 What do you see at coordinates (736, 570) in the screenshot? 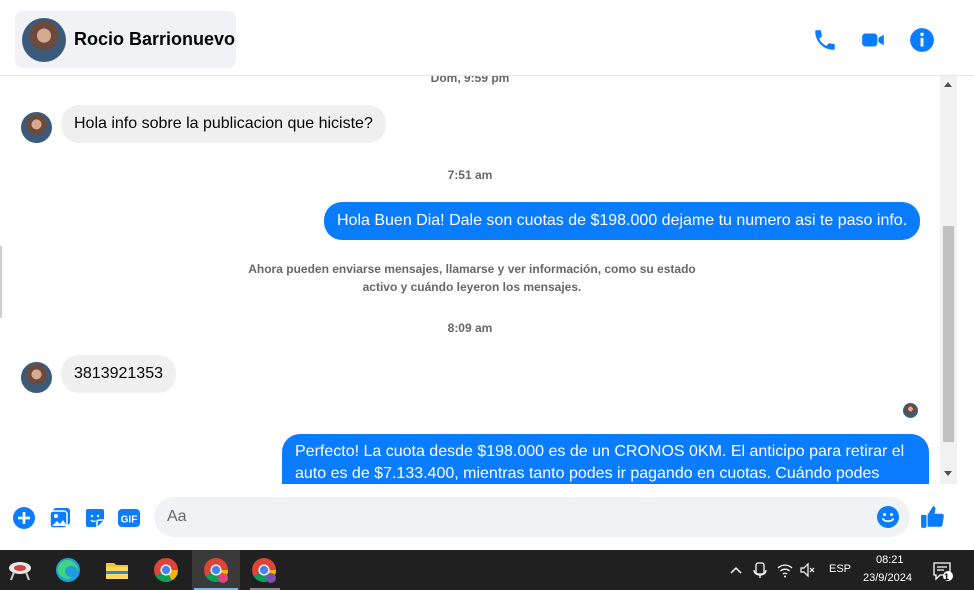
I see `chevron-up-icon` at bounding box center [736, 570].